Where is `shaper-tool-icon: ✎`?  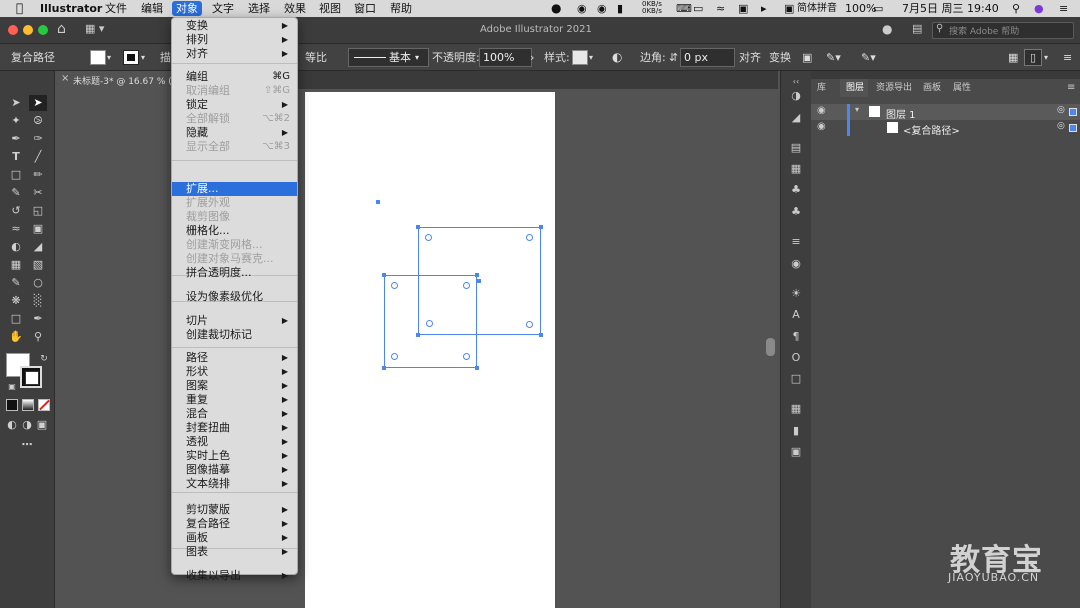 shaper-tool-icon: ✎ is located at coordinates (16, 193).